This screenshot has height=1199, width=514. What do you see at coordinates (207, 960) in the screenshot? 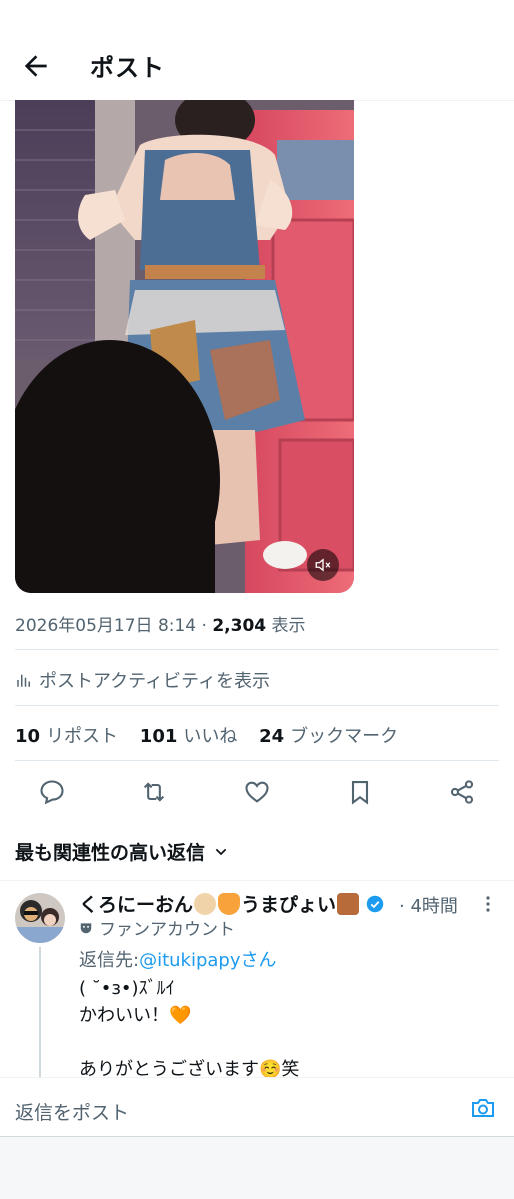
I see `reply-to-handle-link: @itukipapyさん` at bounding box center [207, 960].